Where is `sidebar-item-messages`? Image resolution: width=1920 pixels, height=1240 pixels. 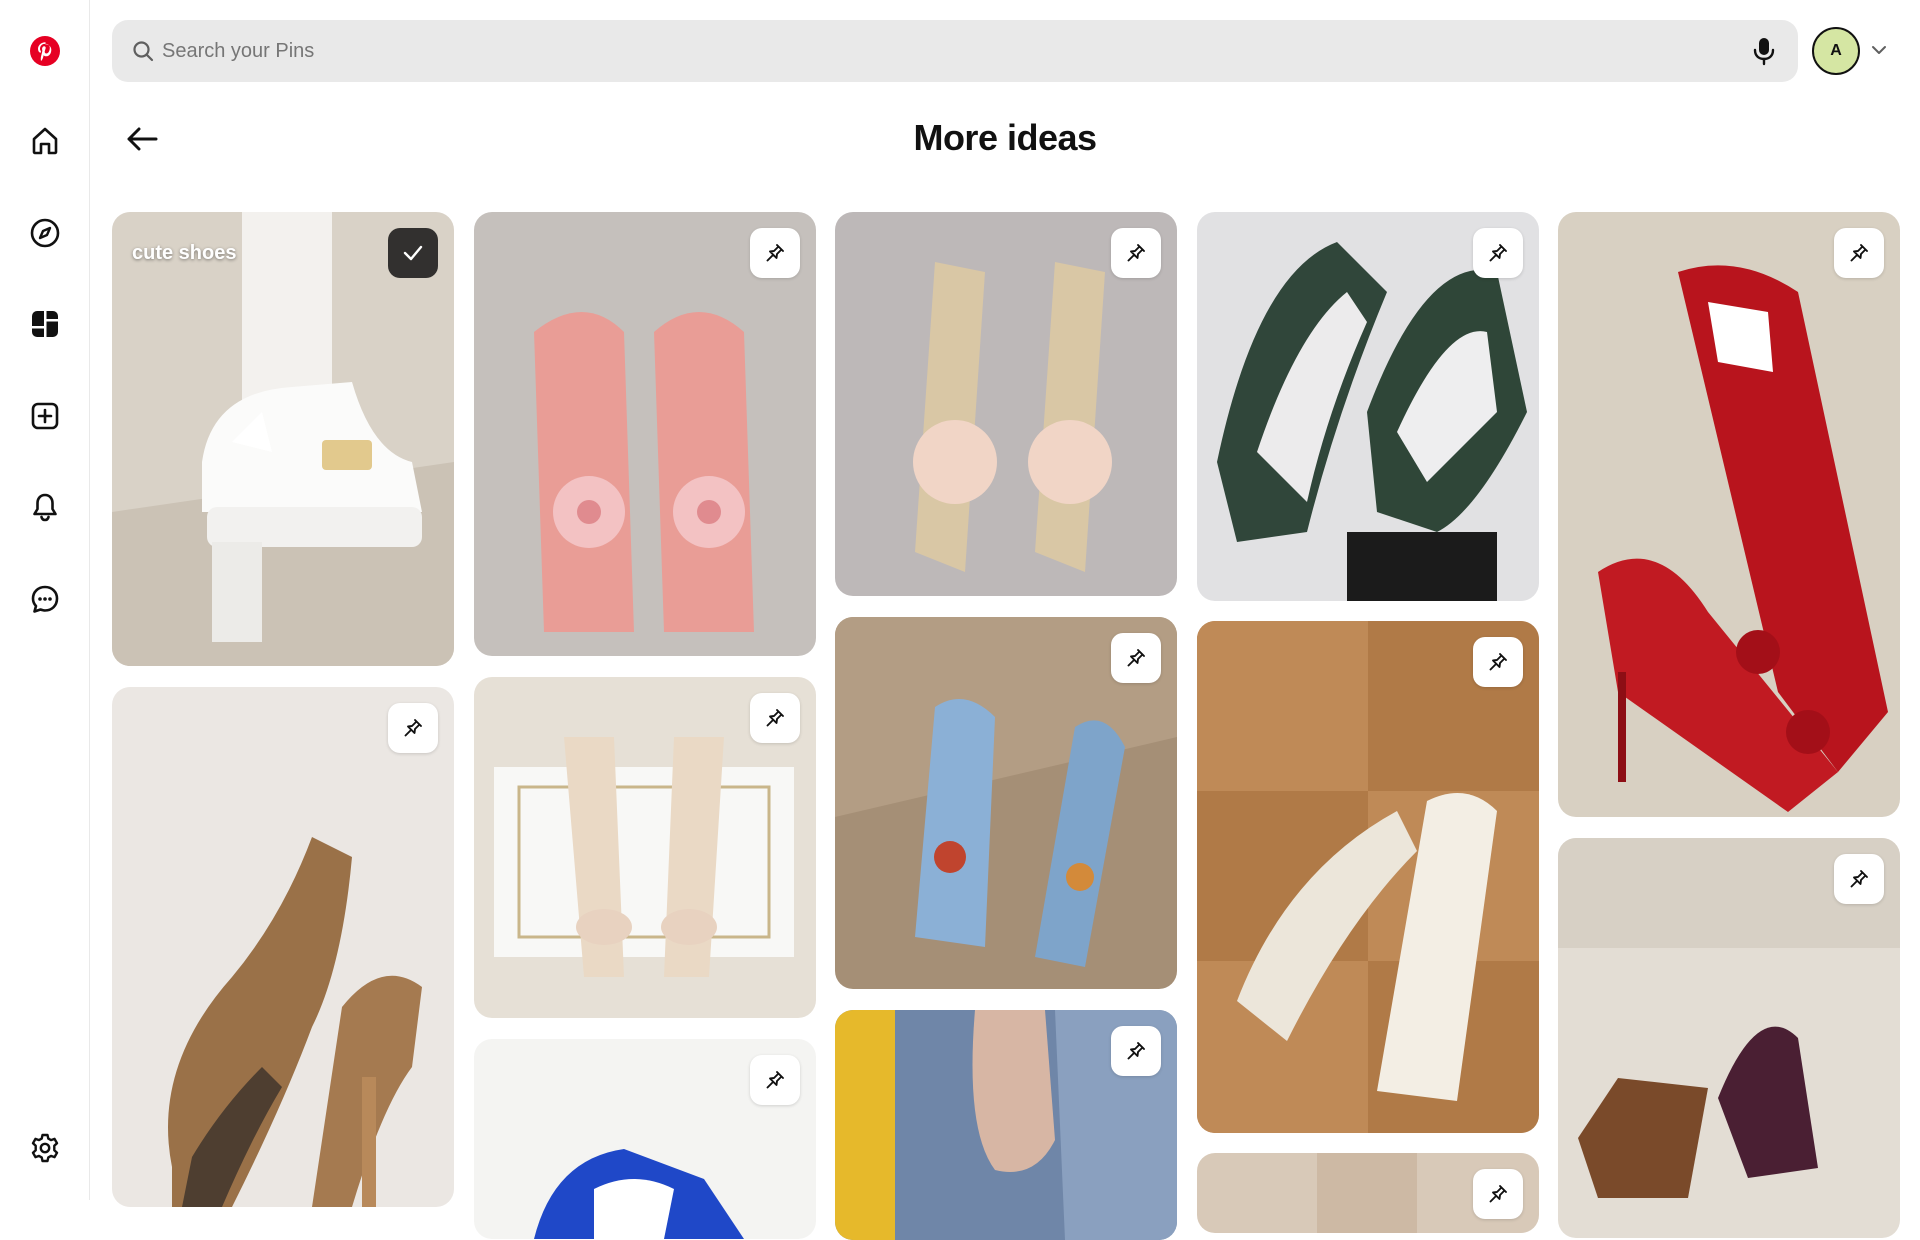 sidebar-item-messages is located at coordinates (45, 599).